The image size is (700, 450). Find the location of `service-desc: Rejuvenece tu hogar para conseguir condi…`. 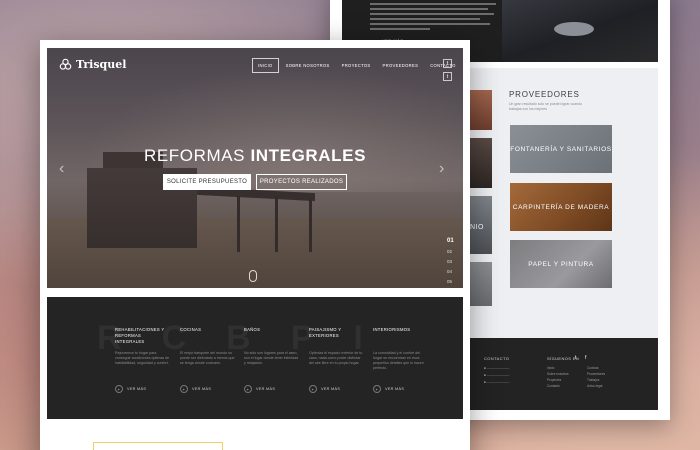

service-desc: Rejuvenece tu hogar para conseguir condi… is located at coordinates (142, 358).